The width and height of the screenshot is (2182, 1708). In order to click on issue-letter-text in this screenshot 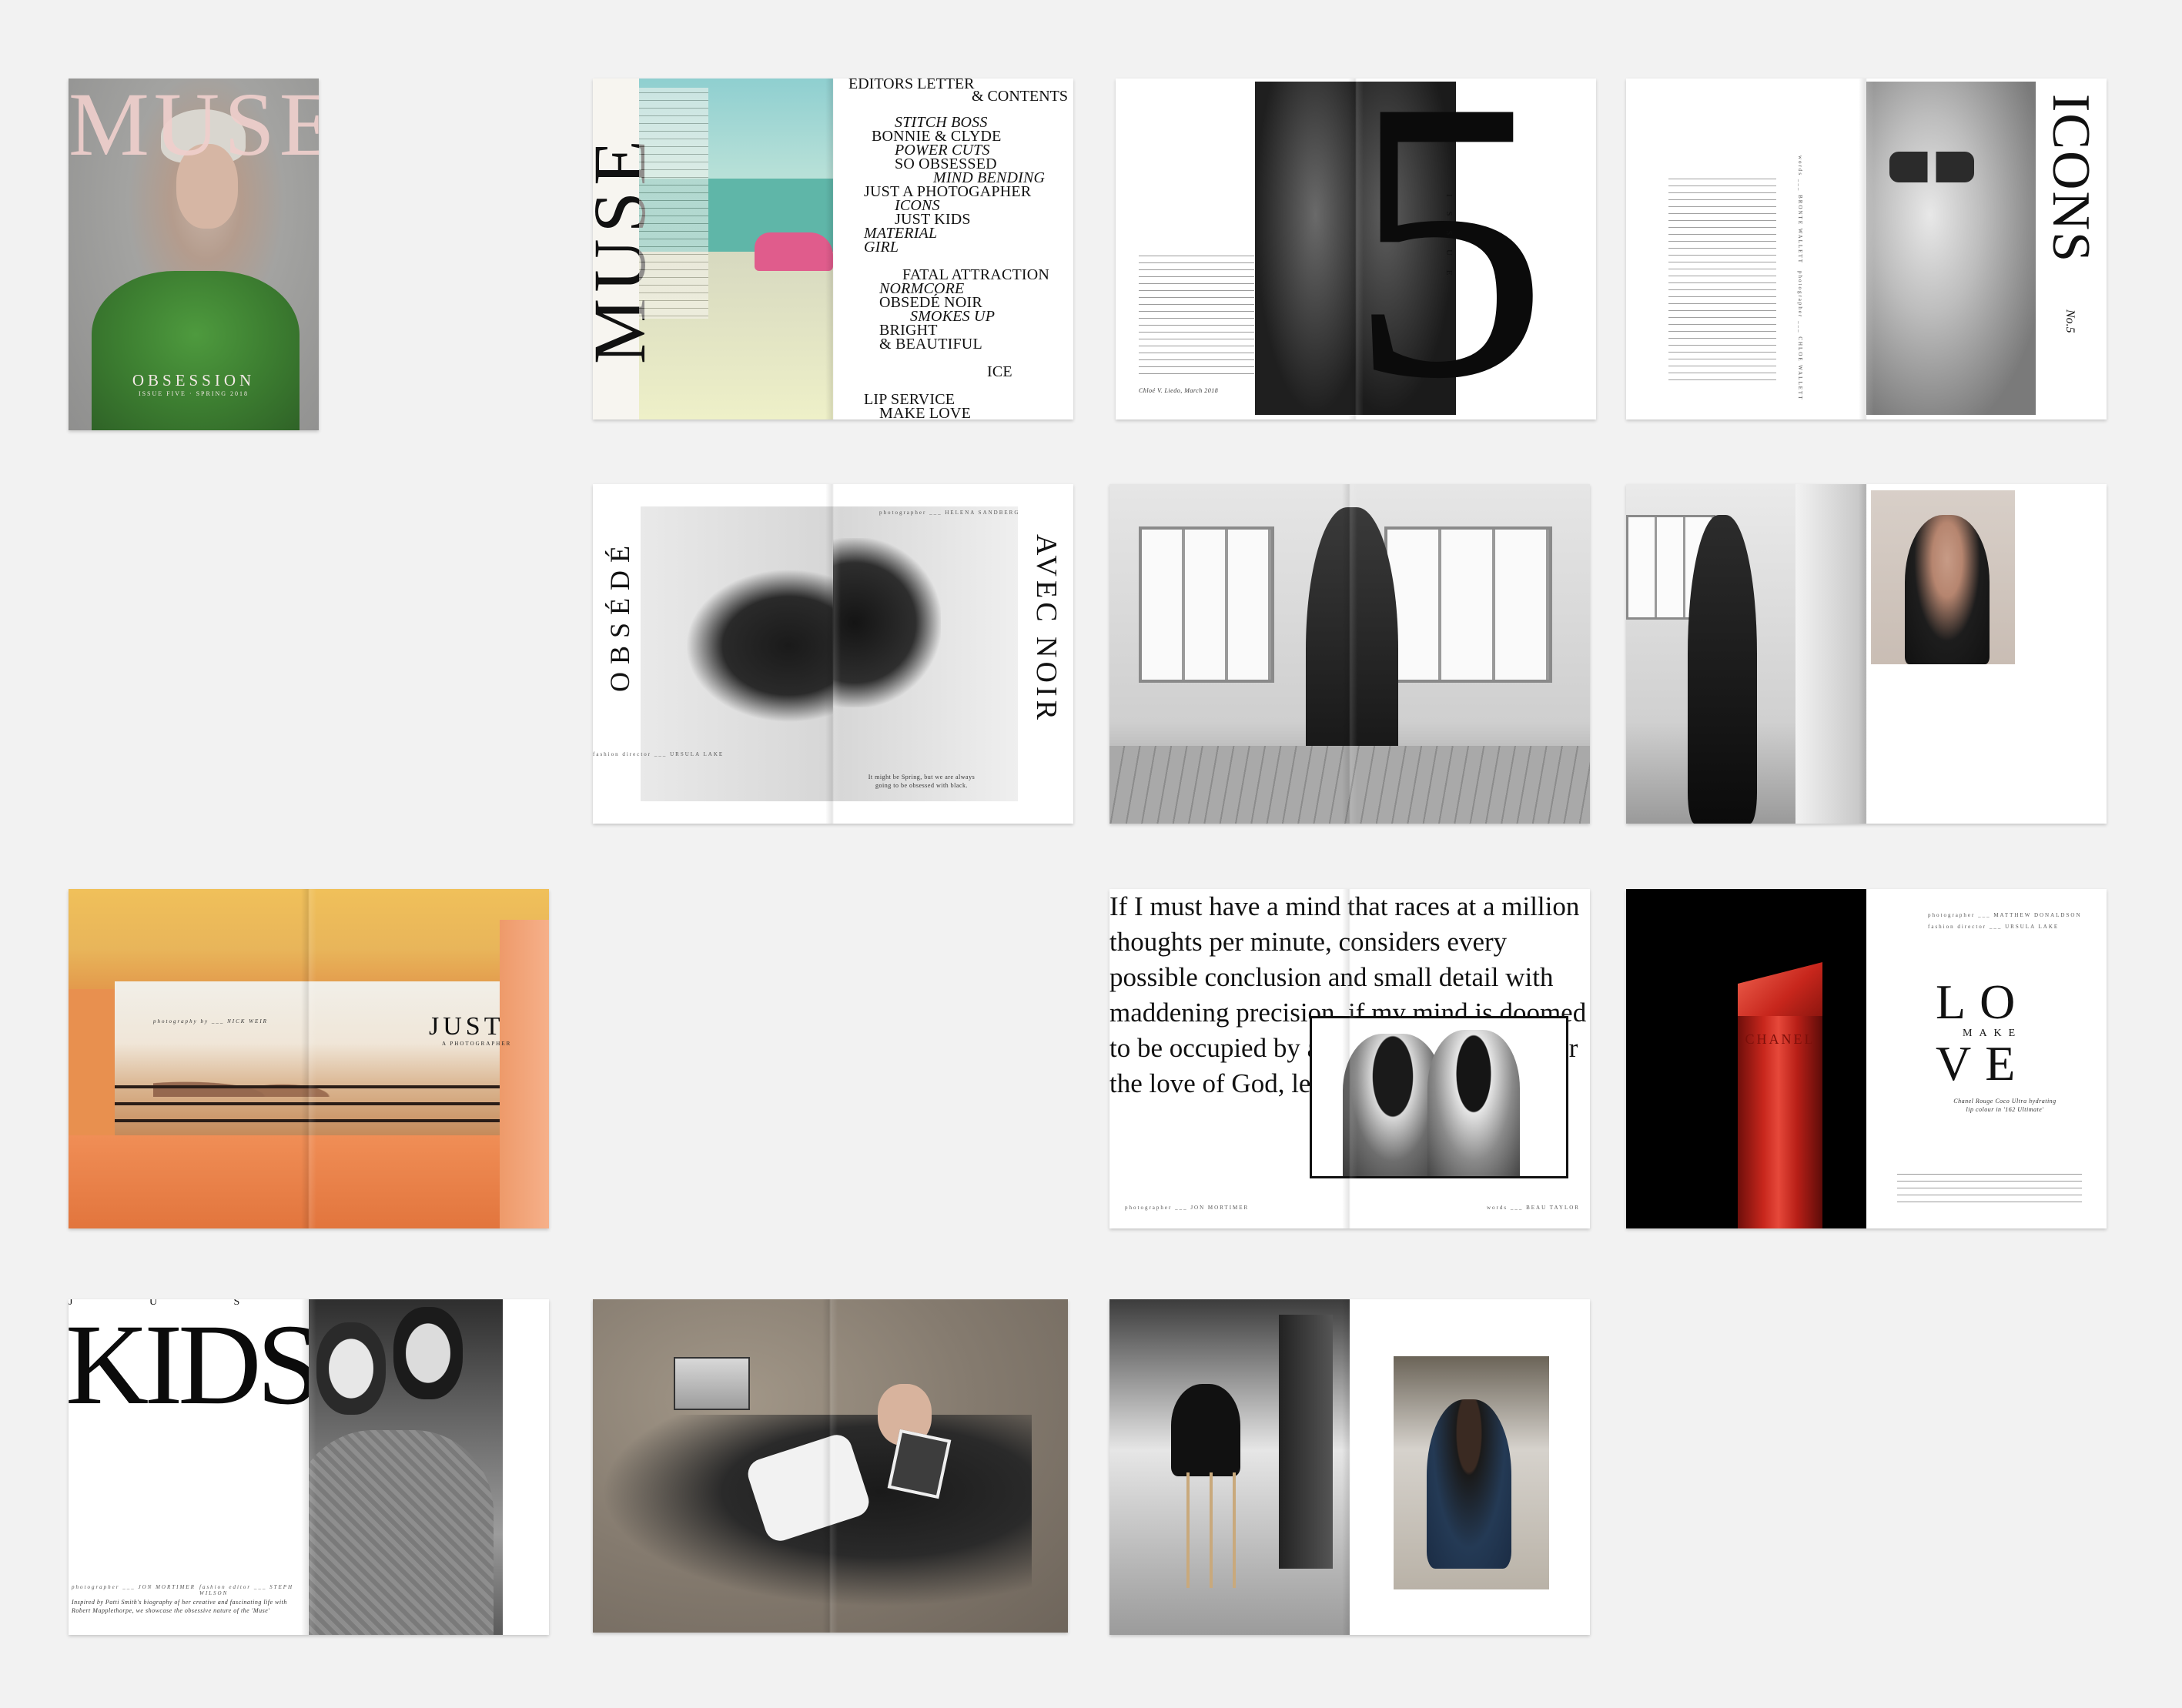, I will do `click(1196, 313)`.